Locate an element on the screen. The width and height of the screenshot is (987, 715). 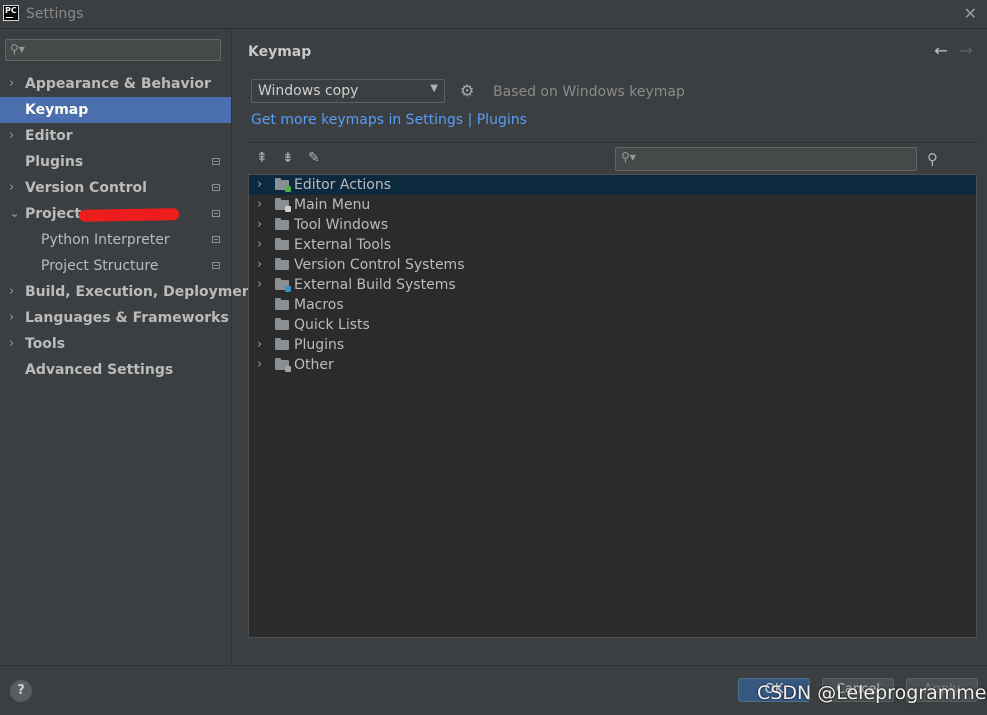
history-navigation: ← → is located at coordinates (947, 50).